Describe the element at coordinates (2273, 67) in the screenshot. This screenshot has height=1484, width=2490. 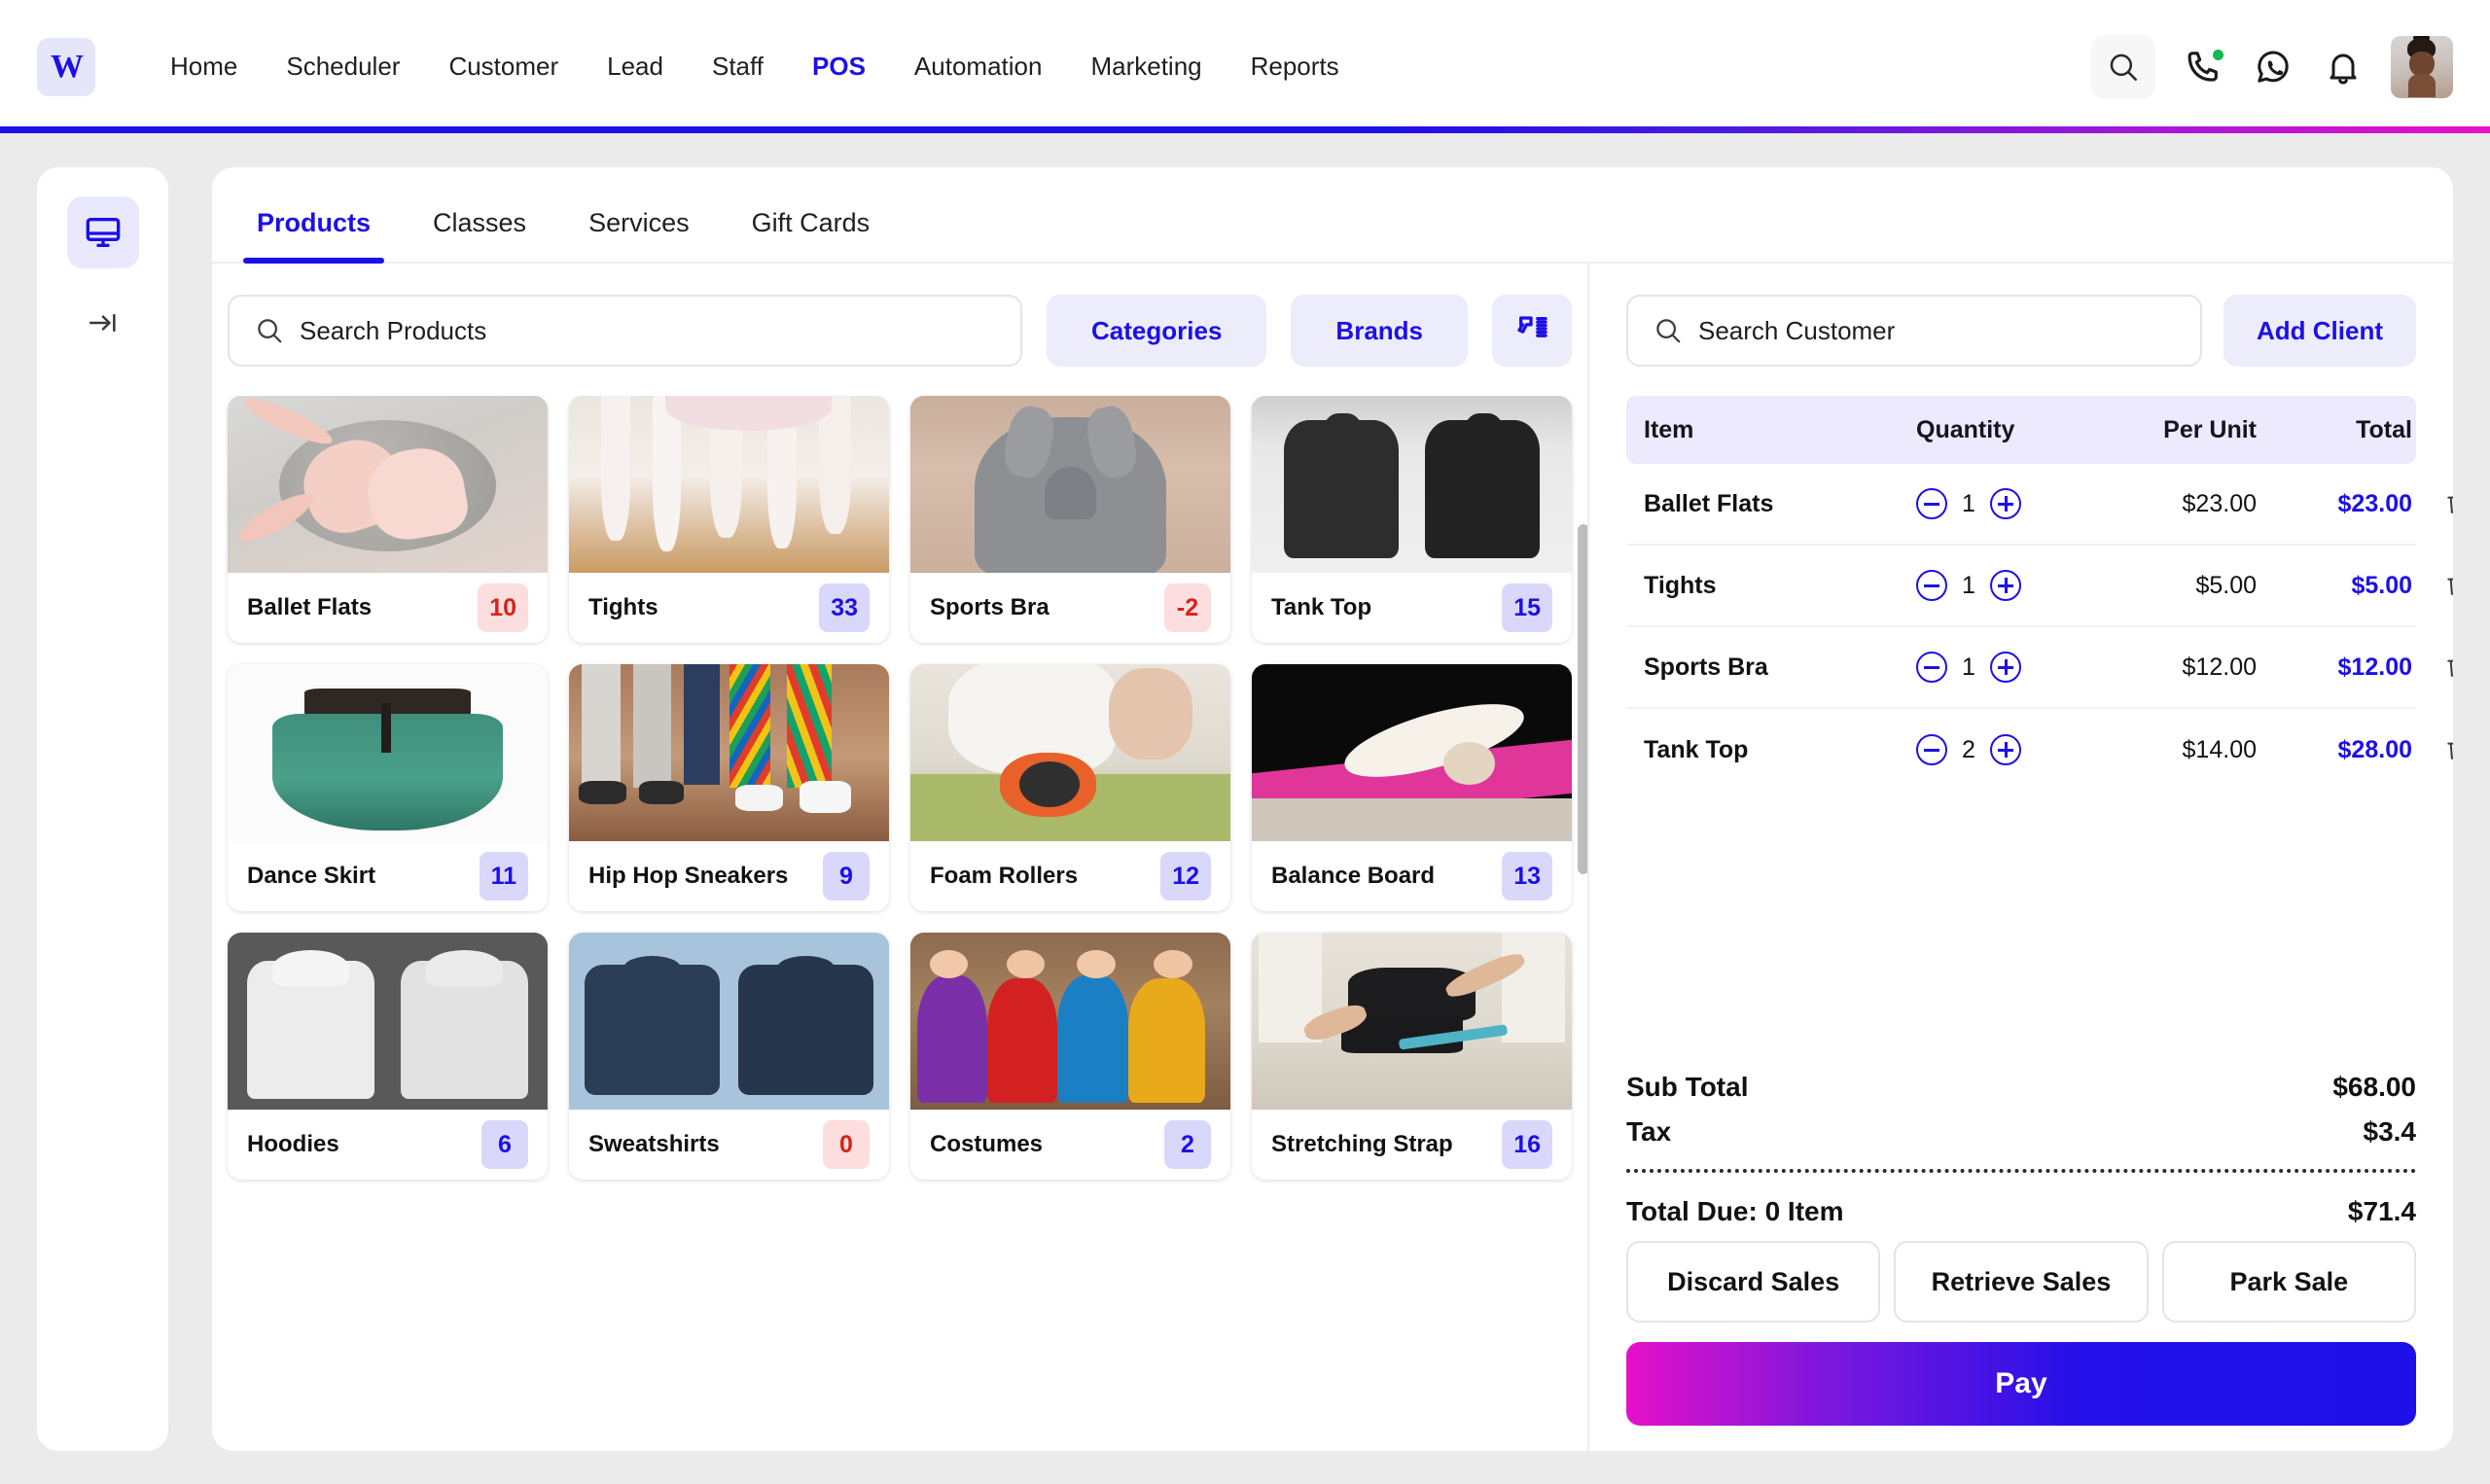
I see `whatsapp-icon` at that location.